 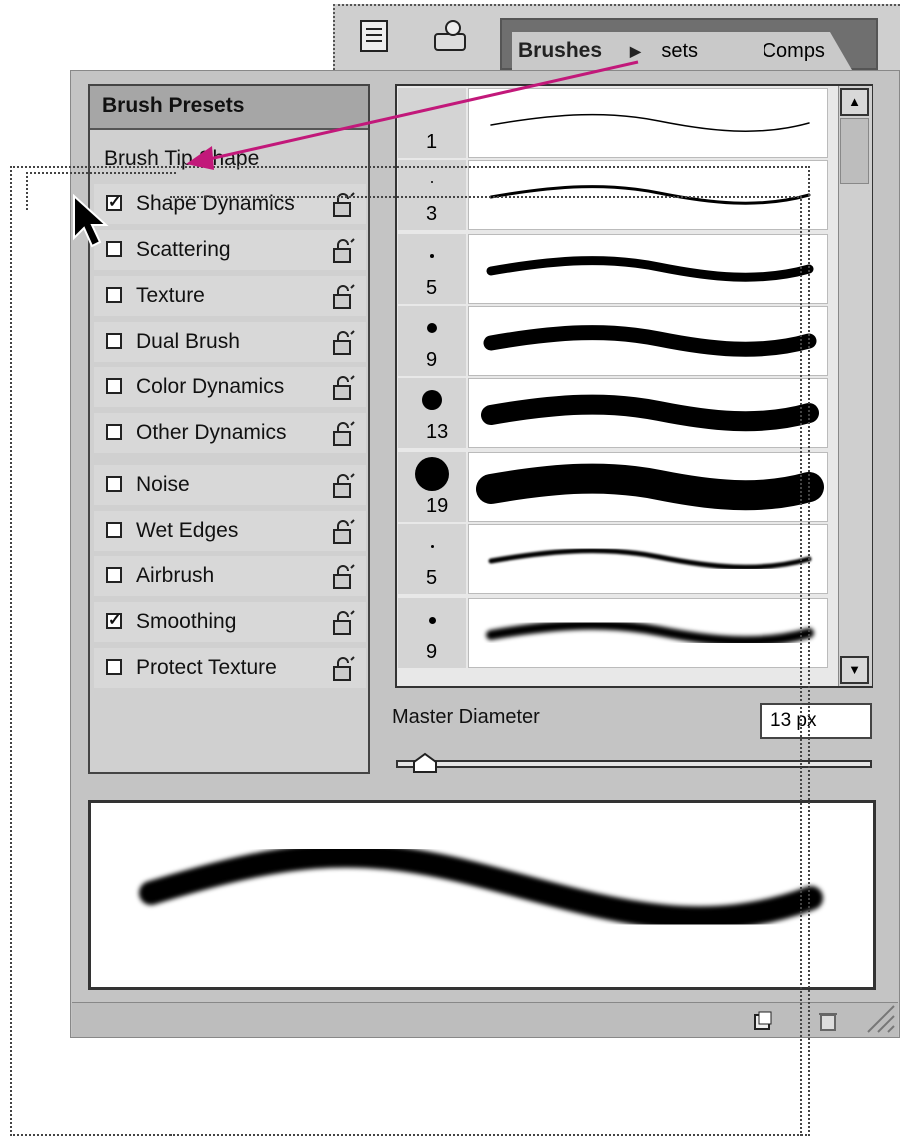 What do you see at coordinates (412, 115) in the screenshot?
I see `drag-arrow` at bounding box center [412, 115].